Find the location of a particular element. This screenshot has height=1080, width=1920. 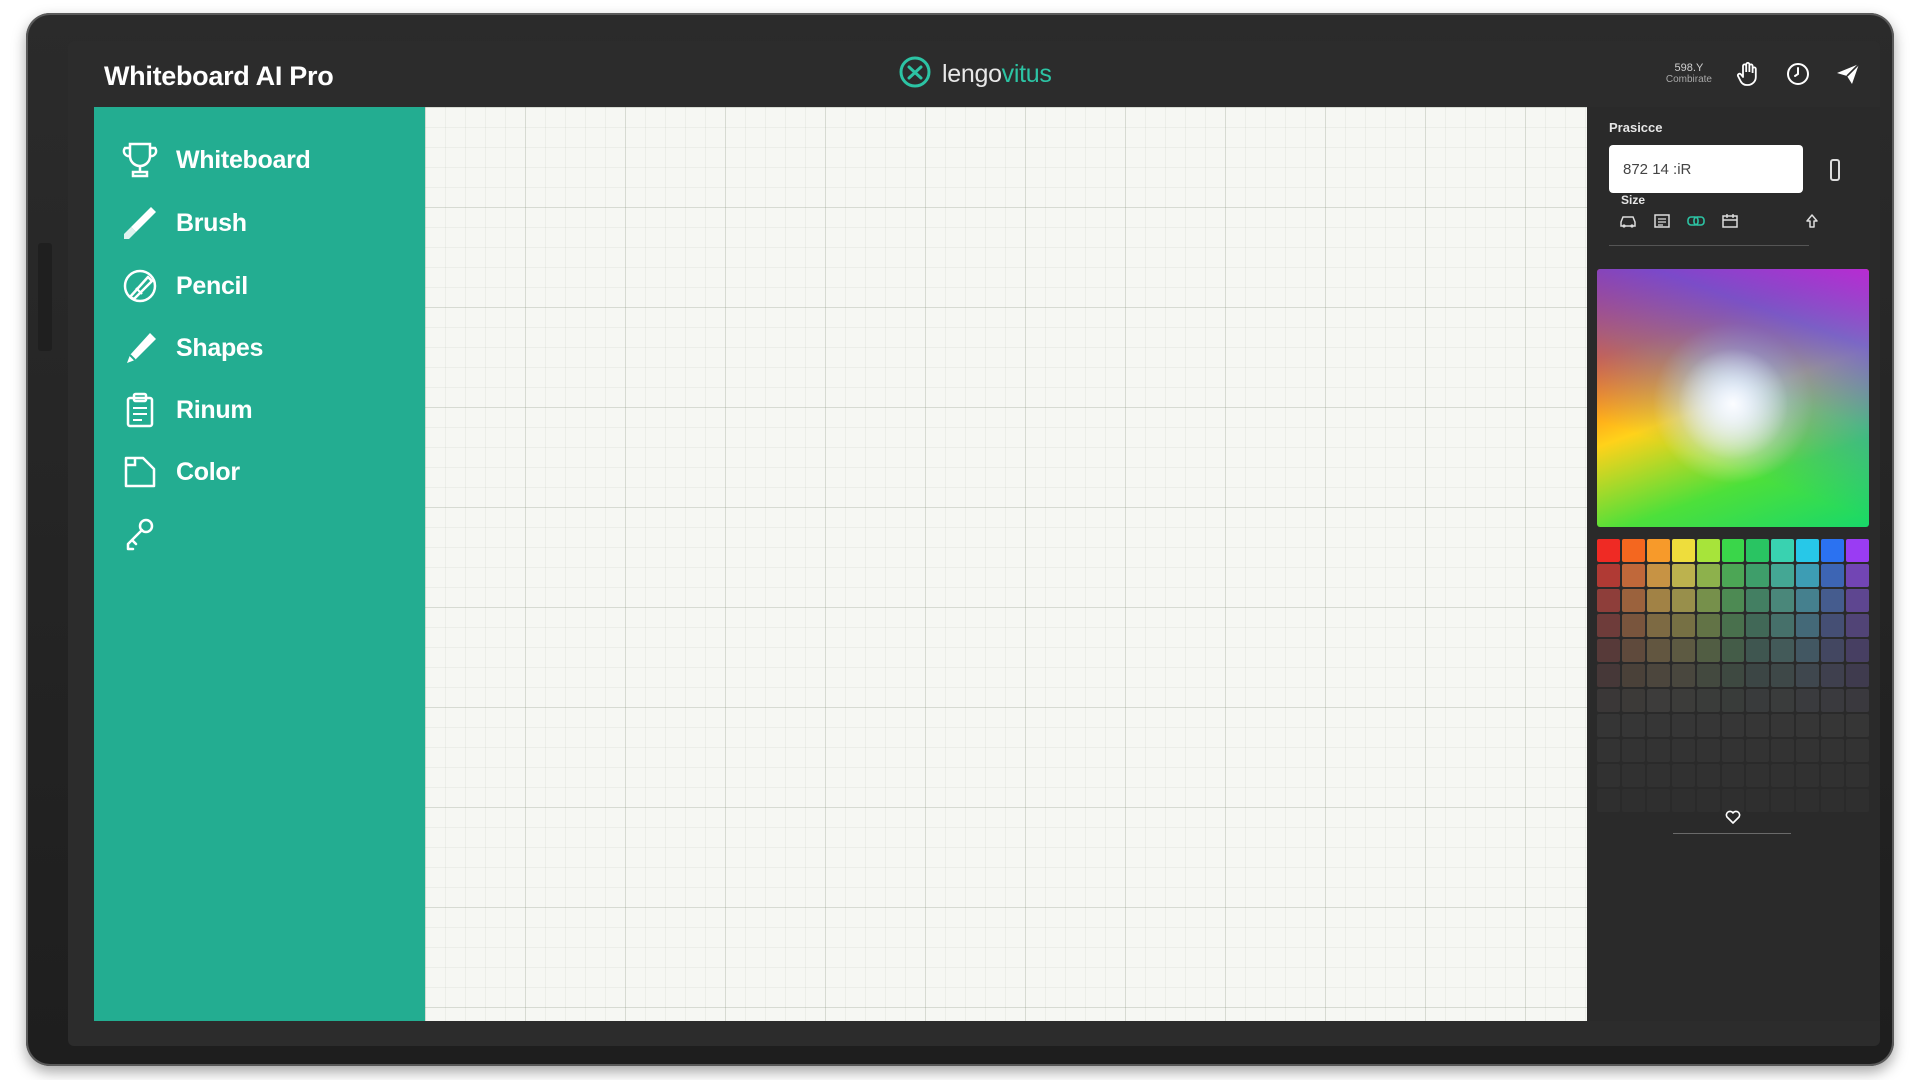

color-spectrum-picker is located at coordinates (1733, 398).